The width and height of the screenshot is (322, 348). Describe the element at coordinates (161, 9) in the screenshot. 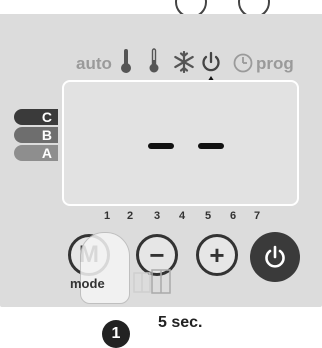

I see `top-strip` at that location.